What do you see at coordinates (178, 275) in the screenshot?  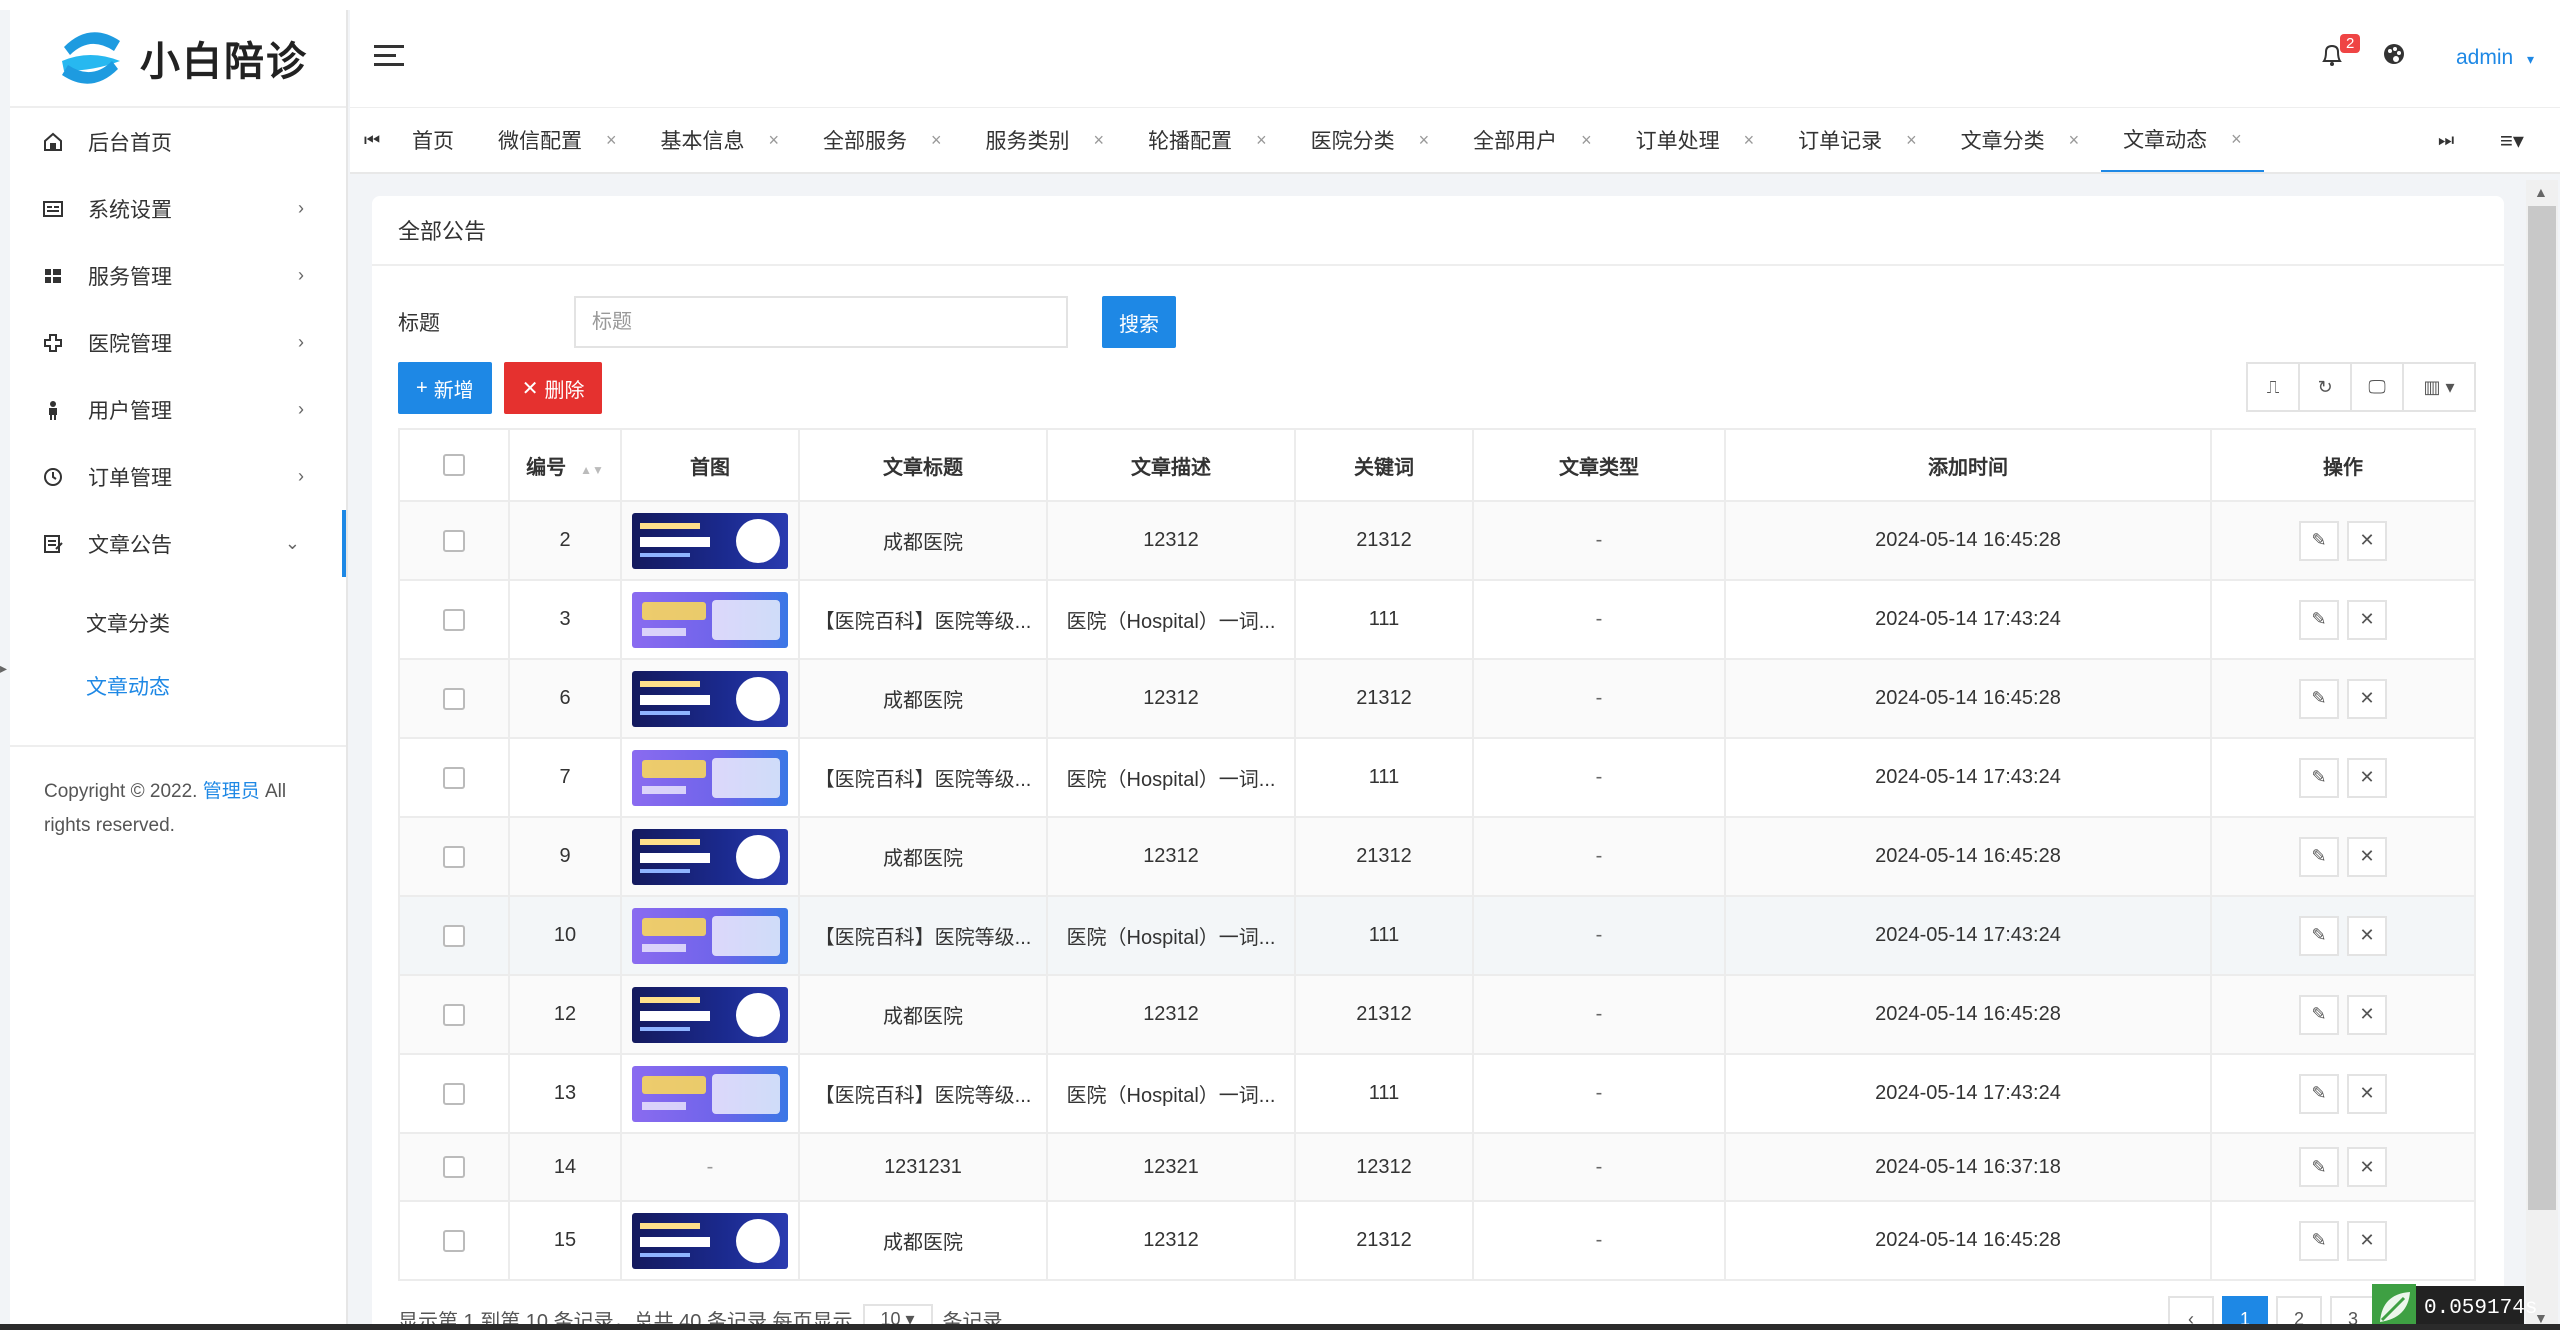 I see `sidebar-item-service-management: 服务管理 ›` at bounding box center [178, 275].